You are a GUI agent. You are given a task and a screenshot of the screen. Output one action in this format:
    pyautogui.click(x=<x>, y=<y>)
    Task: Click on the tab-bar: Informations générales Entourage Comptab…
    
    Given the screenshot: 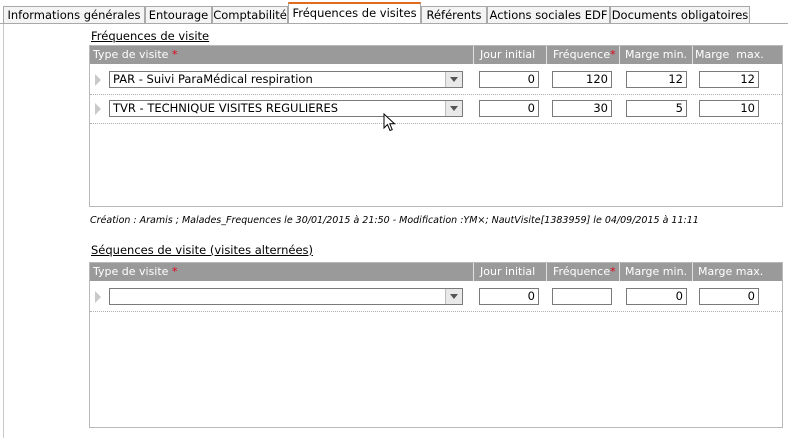 What is the action you would take?
    pyautogui.click(x=394, y=12)
    